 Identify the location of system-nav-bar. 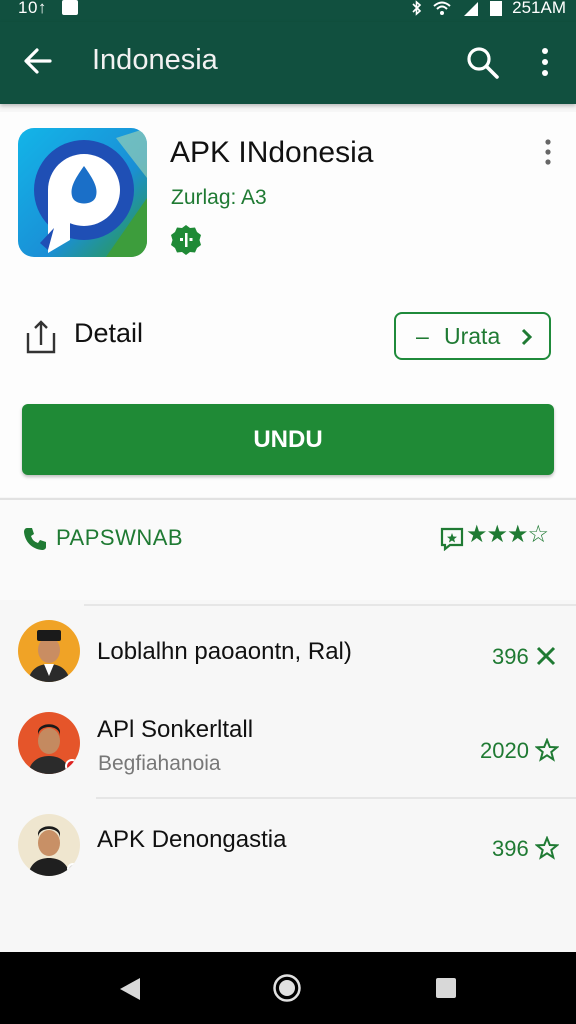
(288, 988).